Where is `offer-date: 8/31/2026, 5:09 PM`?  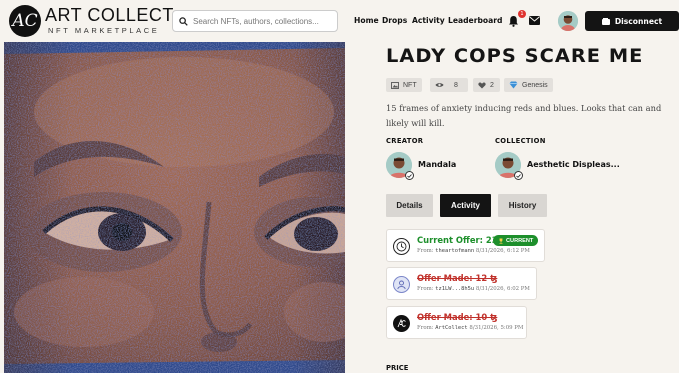 offer-date: 8/31/2026, 5:09 PM is located at coordinates (496, 328).